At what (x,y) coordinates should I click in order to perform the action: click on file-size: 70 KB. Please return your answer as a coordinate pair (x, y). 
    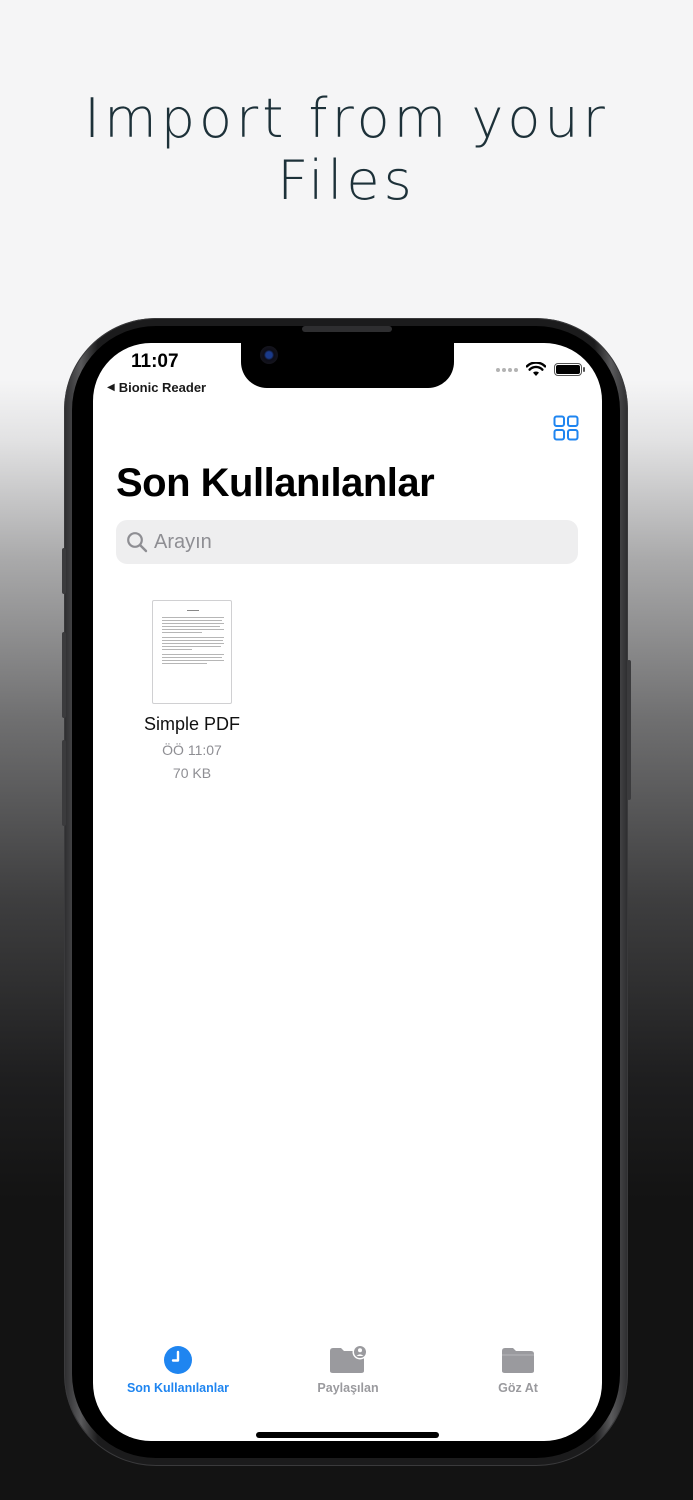
    Looking at the image, I should click on (192, 773).